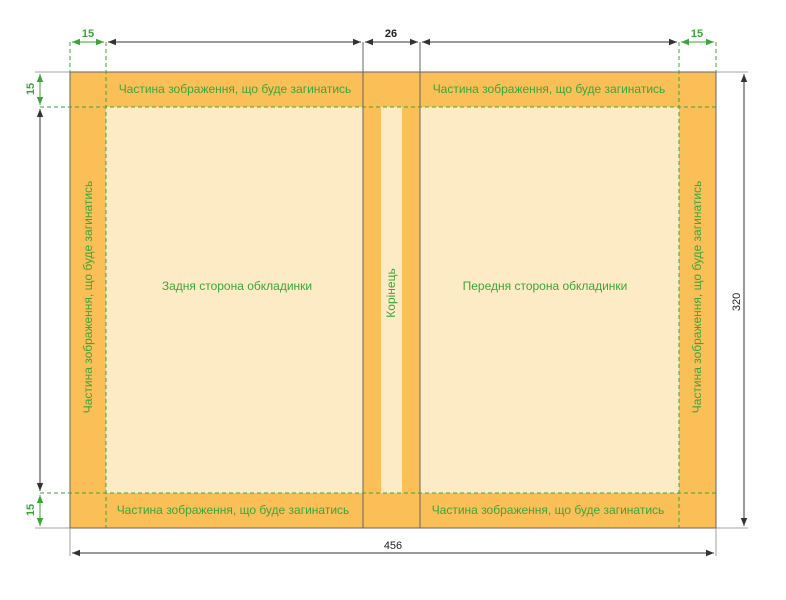  I want to click on total-height-label: 320, so click(737, 302).